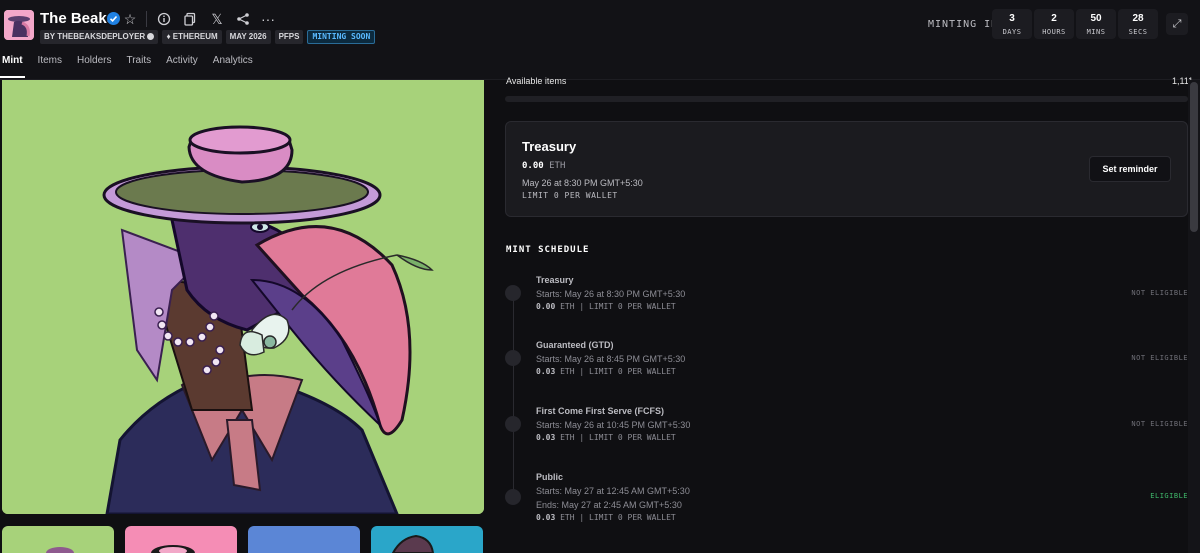  I want to click on countdown-hours: 2 HOURS, so click(1054, 24).